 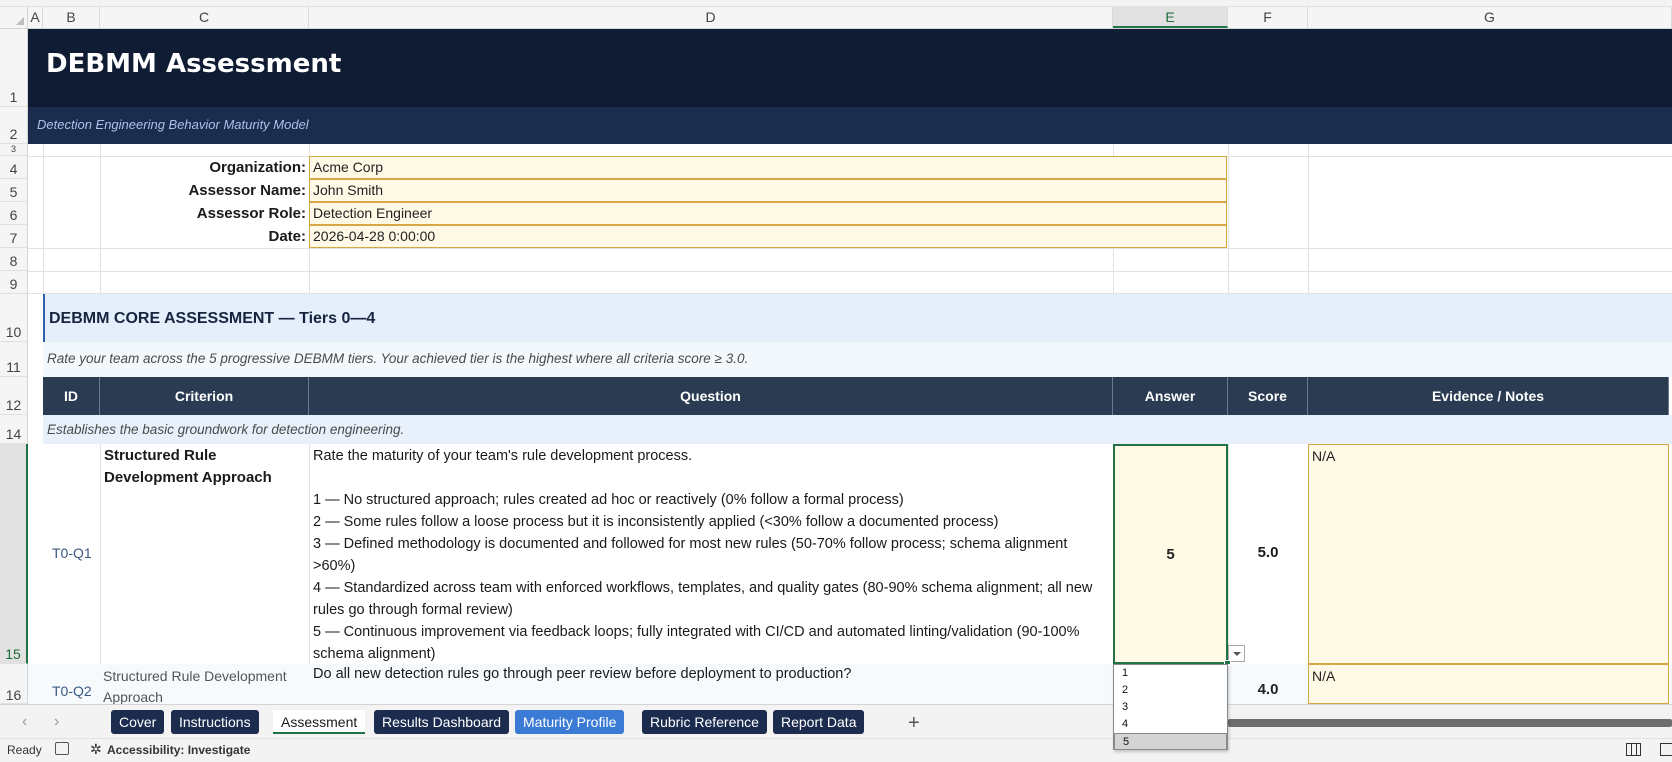 What do you see at coordinates (1268, 396) in the screenshot?
I see `header-score: Score` at bounding box center [1268, 396].